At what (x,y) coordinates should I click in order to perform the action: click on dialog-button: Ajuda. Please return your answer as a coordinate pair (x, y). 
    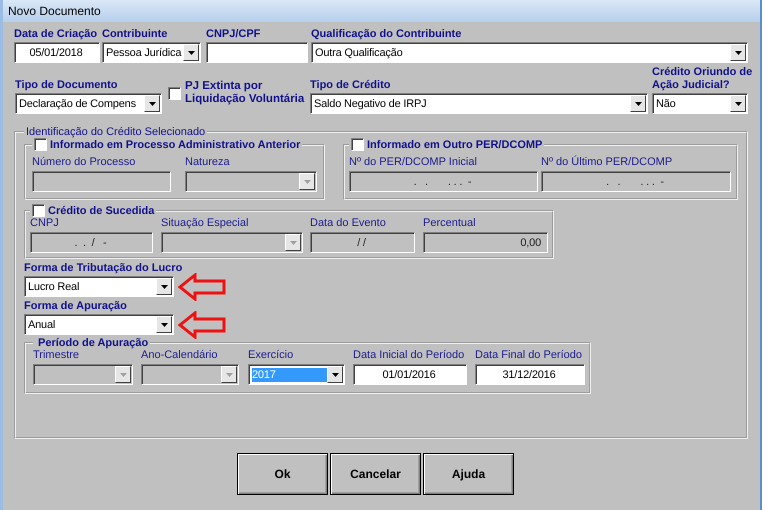
    Looking at the image, I should click on (468, 474).